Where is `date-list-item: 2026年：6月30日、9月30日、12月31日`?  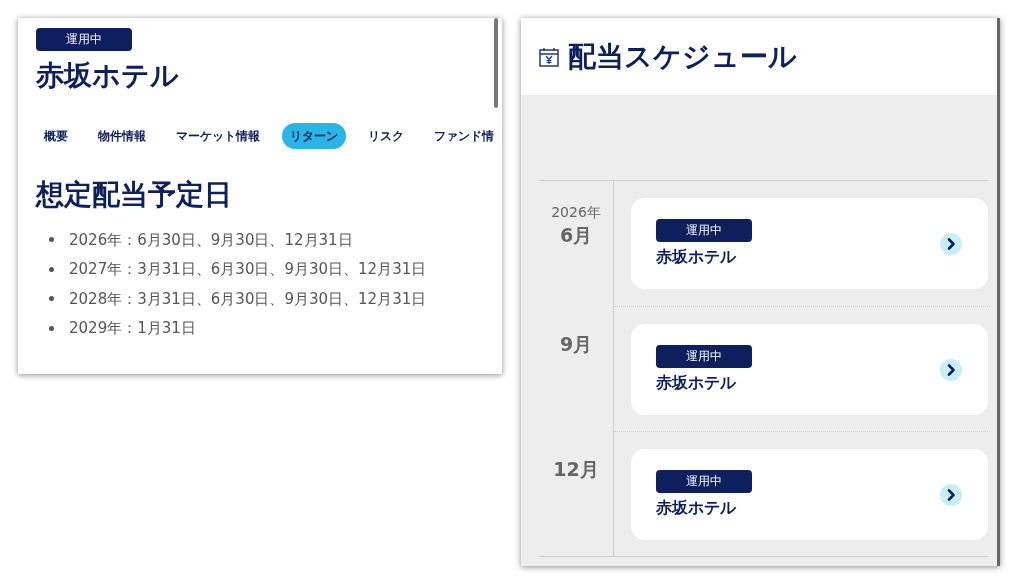
date-list-item: 2026年：6月30日、9月30日、12月31日 is located at coordinates (211, 240).